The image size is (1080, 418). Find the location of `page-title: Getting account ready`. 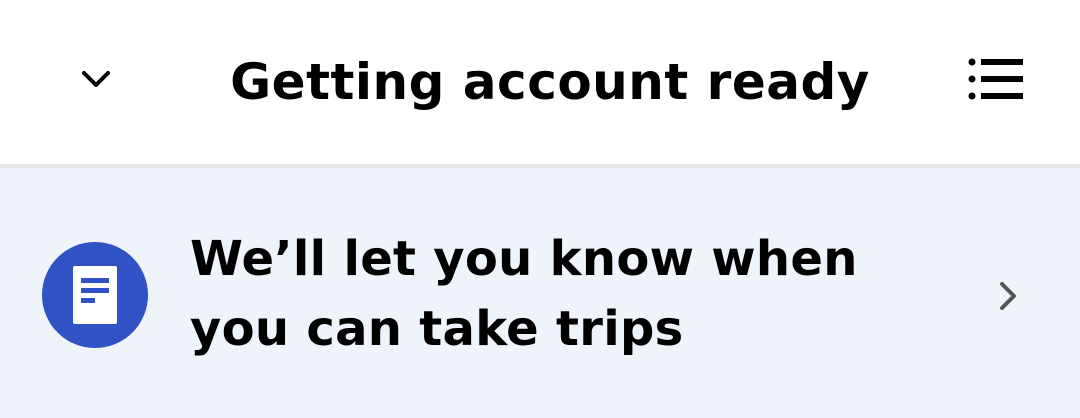

page-title: Getting account ready is located at coordinates (550, 82).